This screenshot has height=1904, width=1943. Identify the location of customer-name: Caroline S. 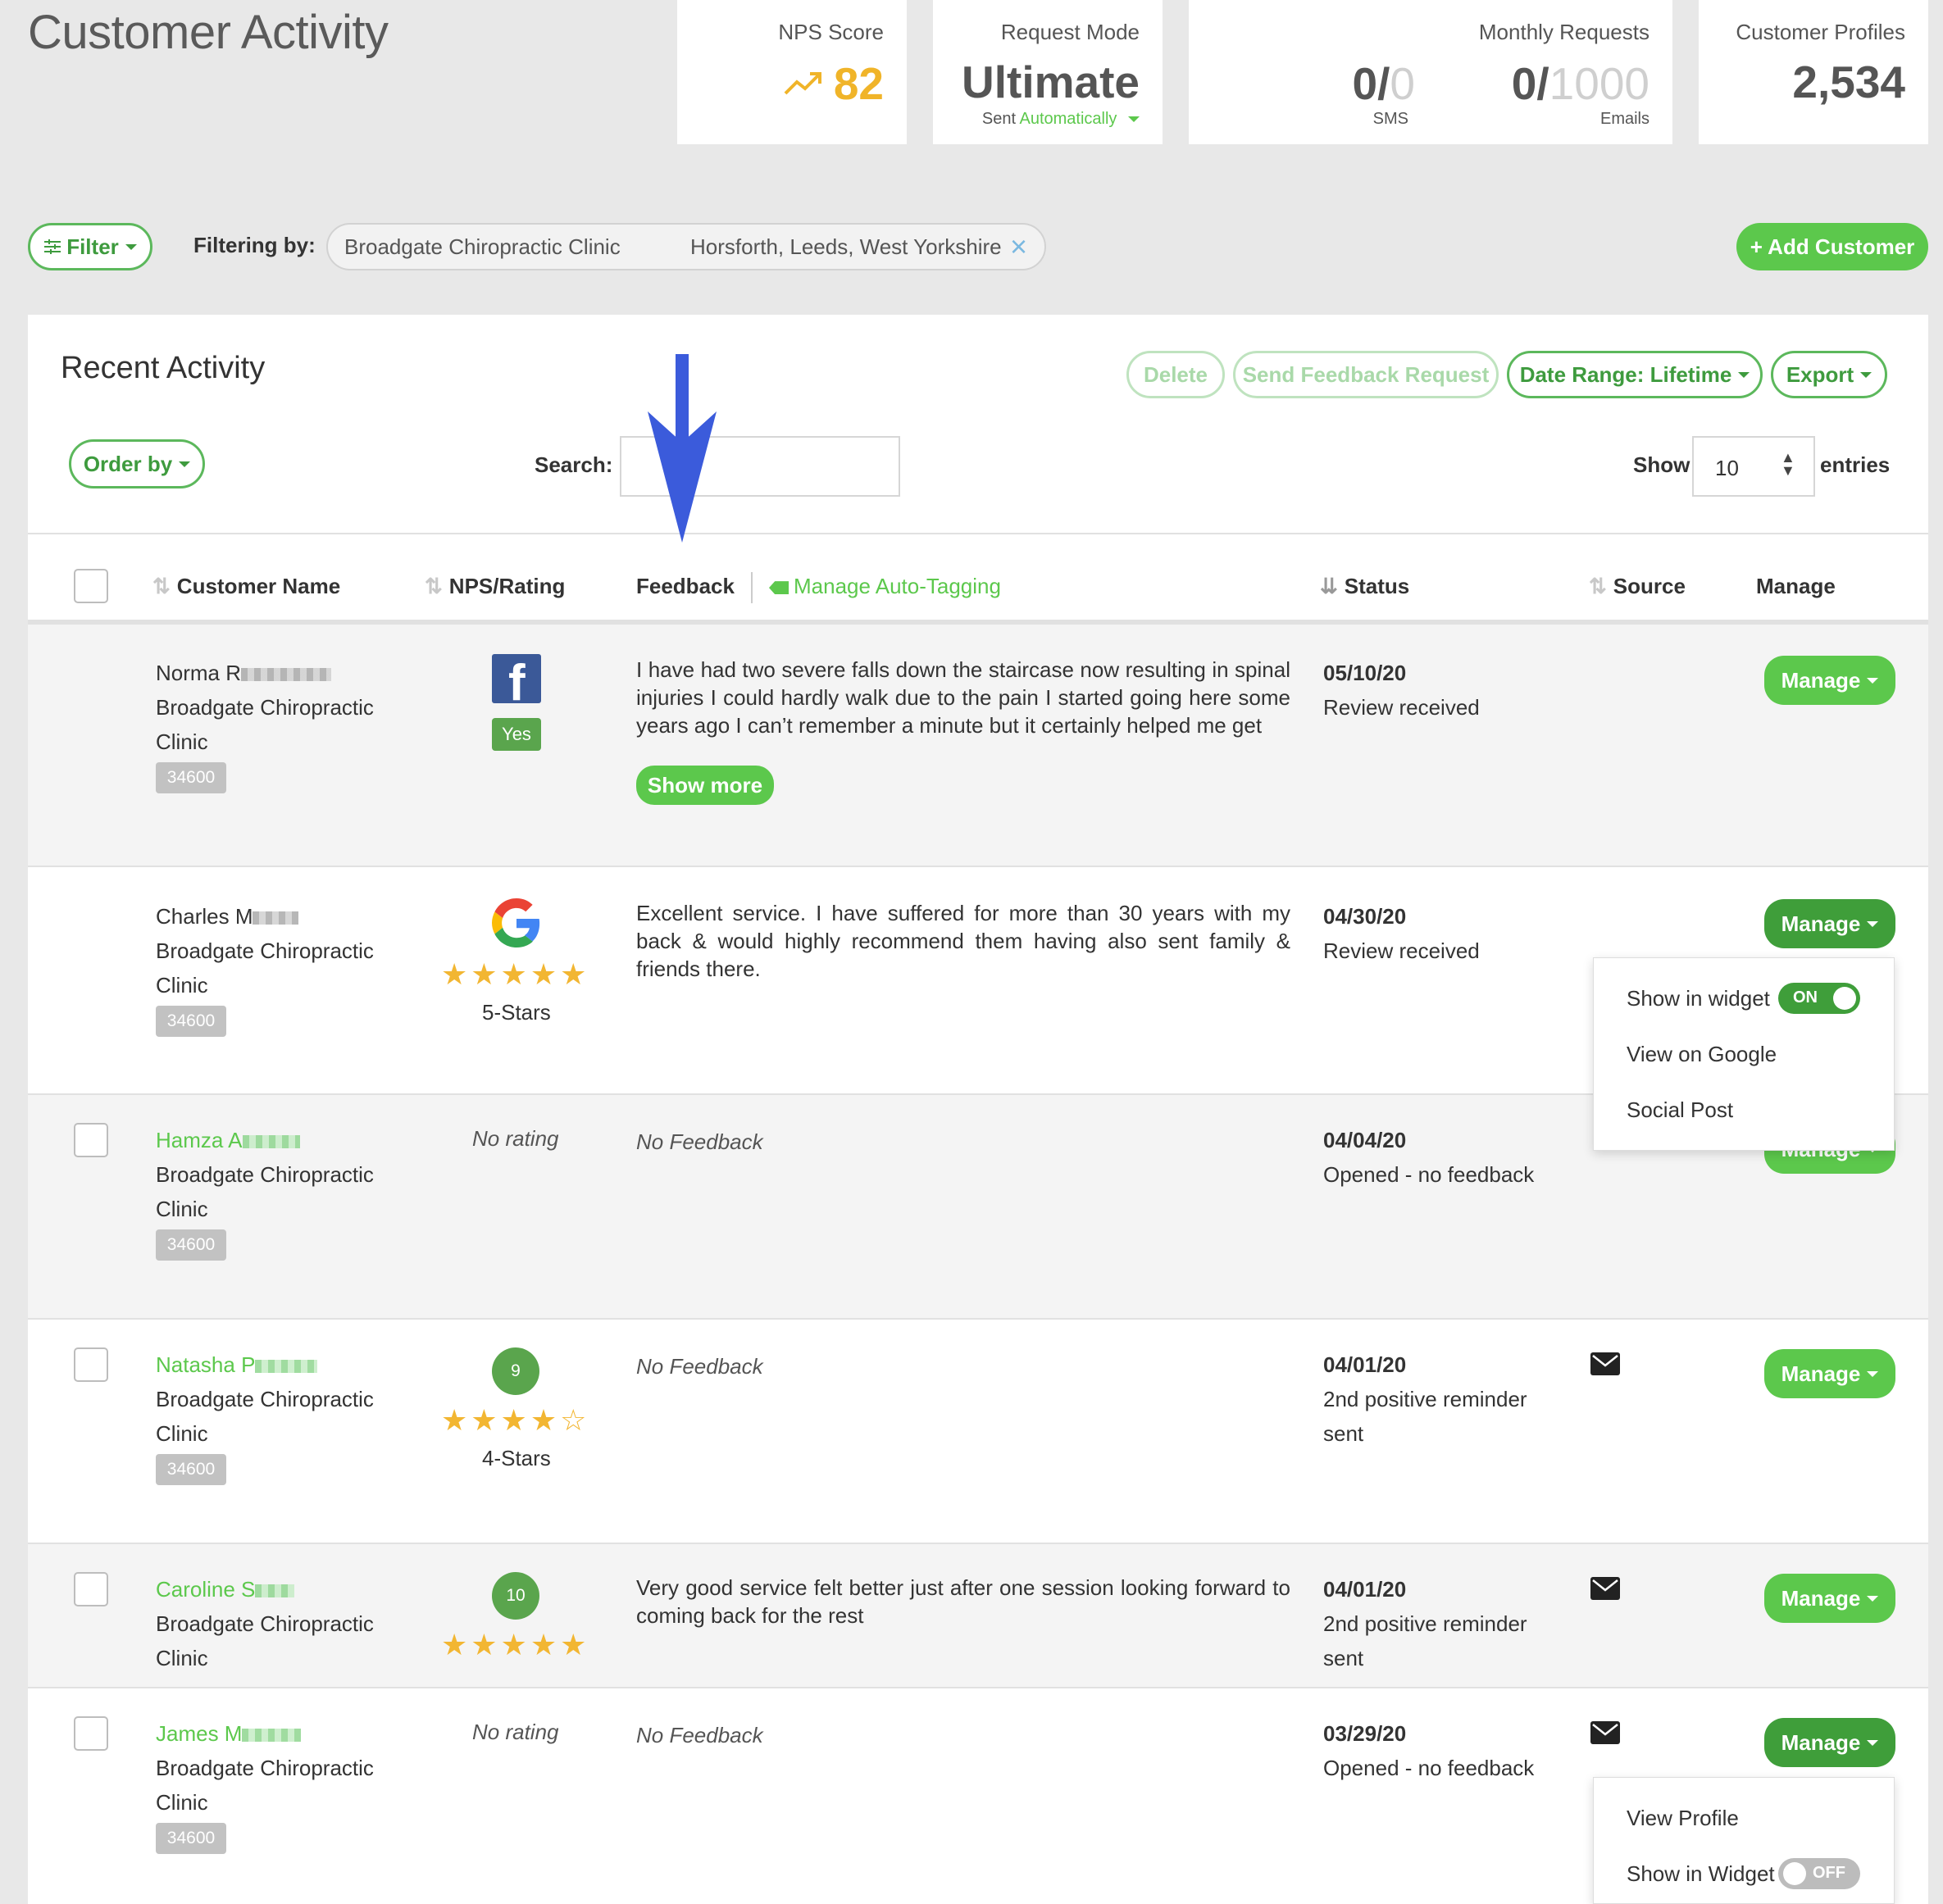
(226, 1589).